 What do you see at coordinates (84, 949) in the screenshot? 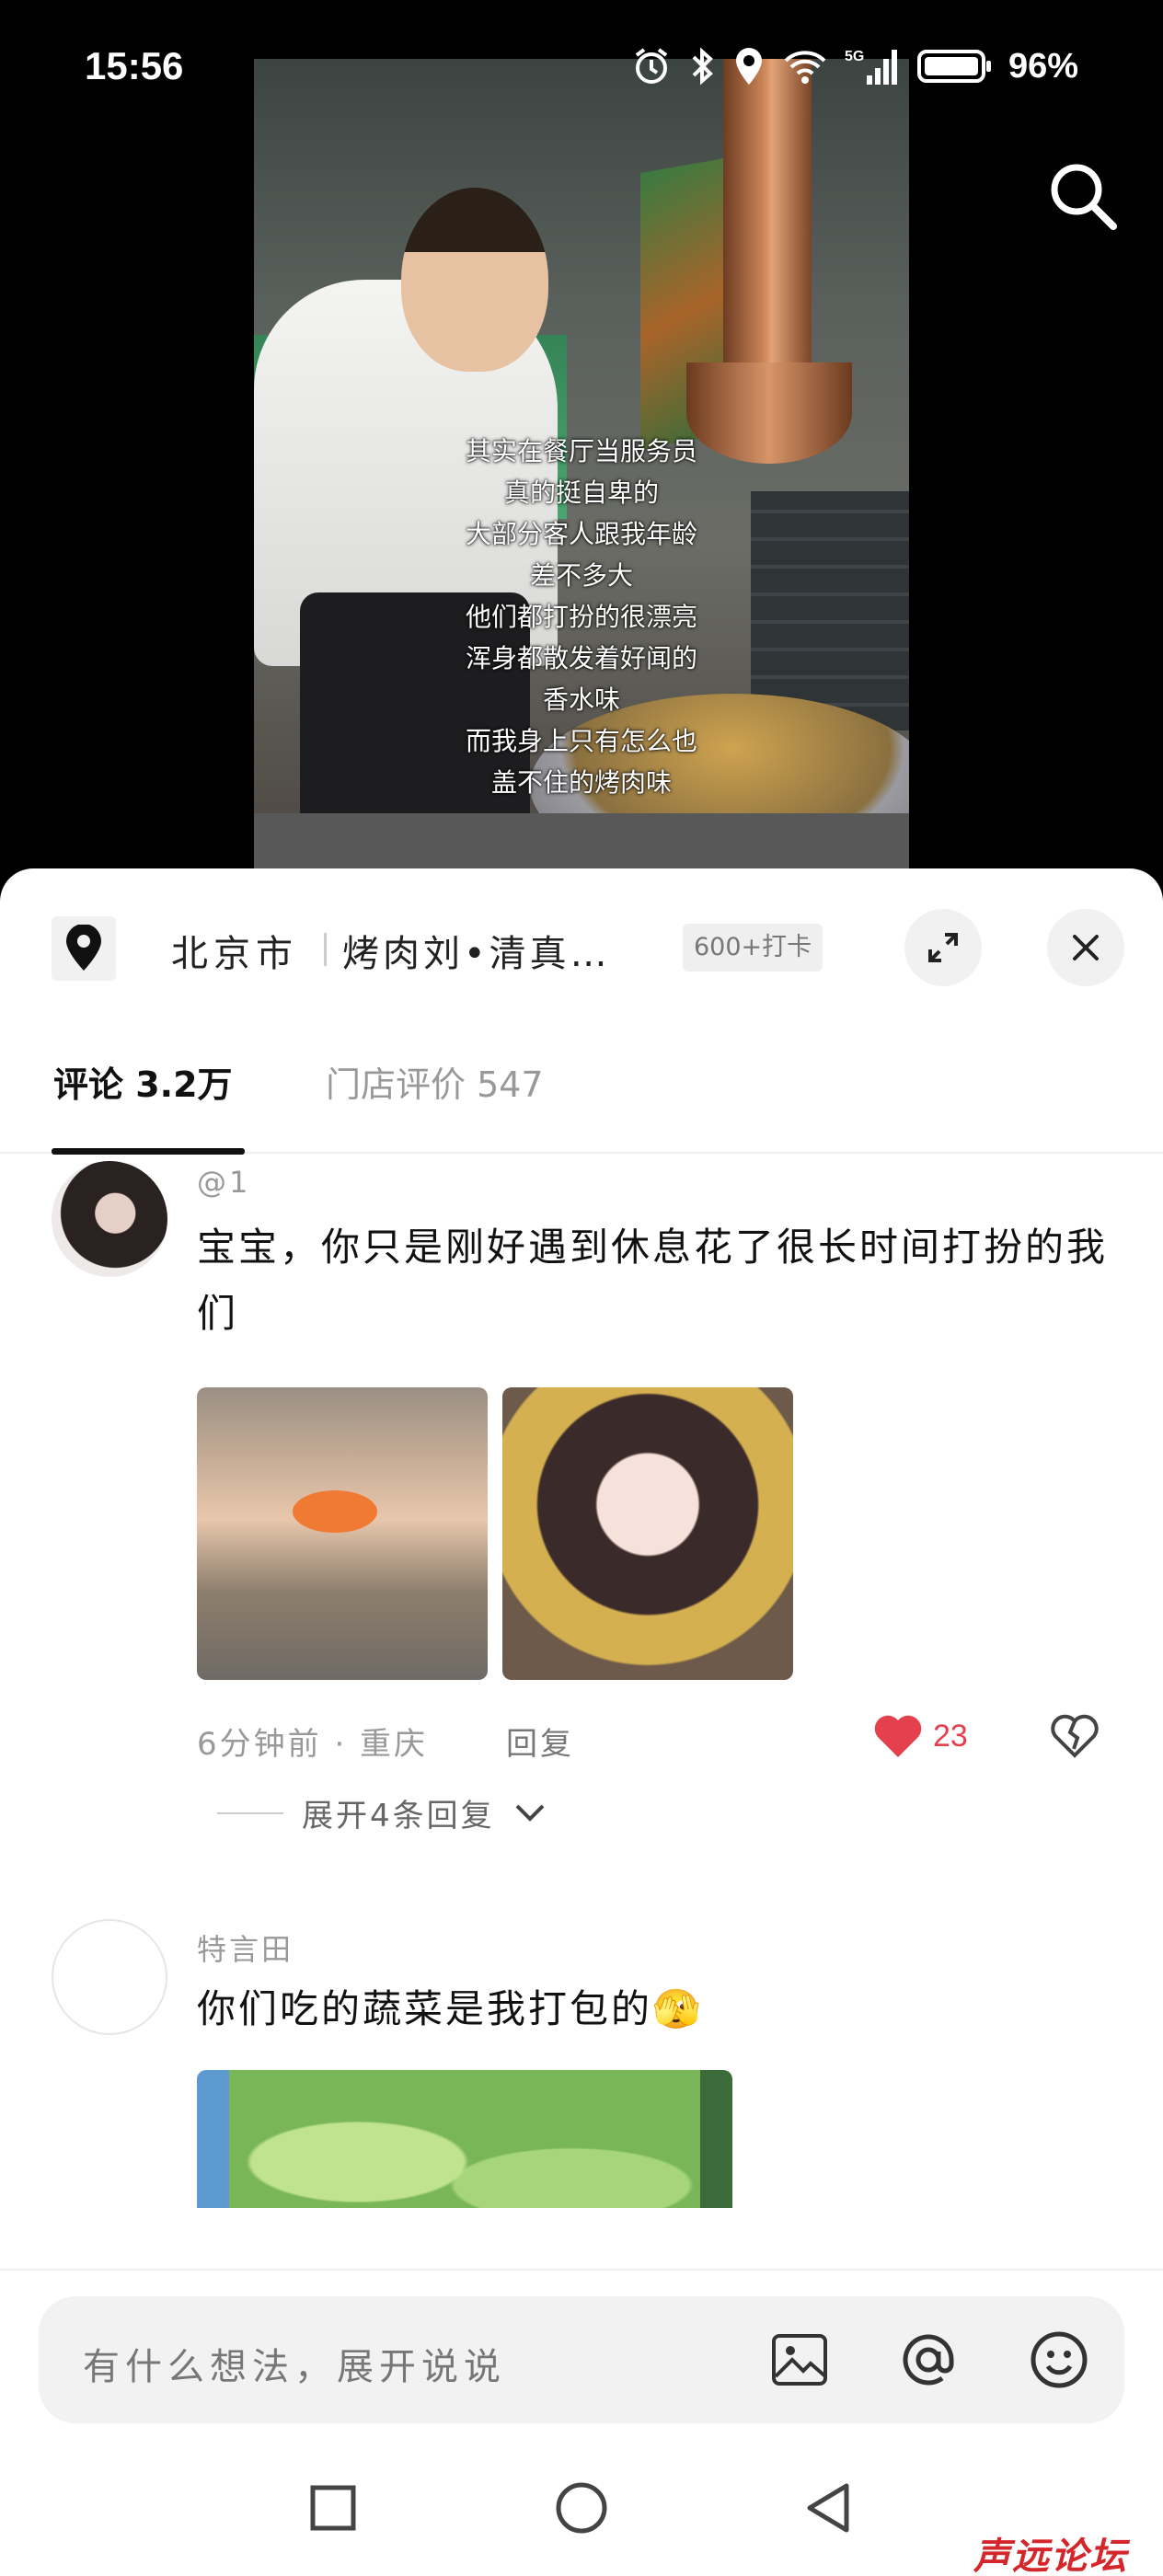
I see `location-pin-icon` at bounding box center [84, 949].